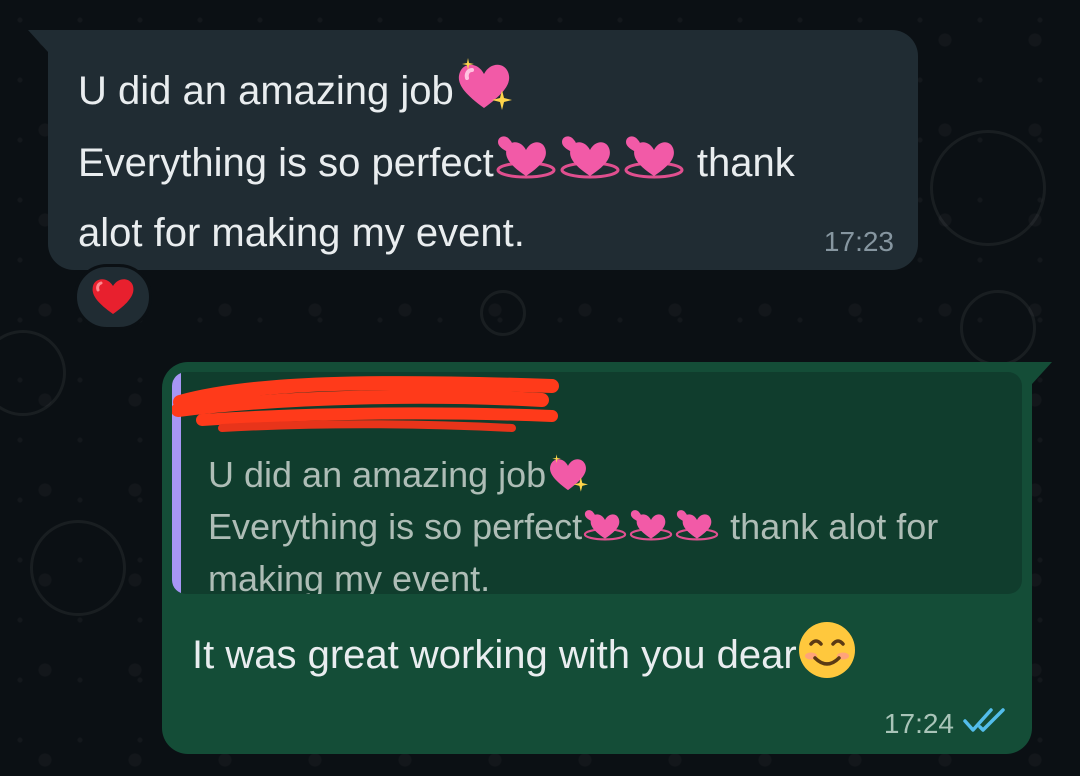  What do you see at coordinates (301, 233) in the screenshot?
I see `incoming-line-3: alot for making my event.` at bounding box center [301, 233].